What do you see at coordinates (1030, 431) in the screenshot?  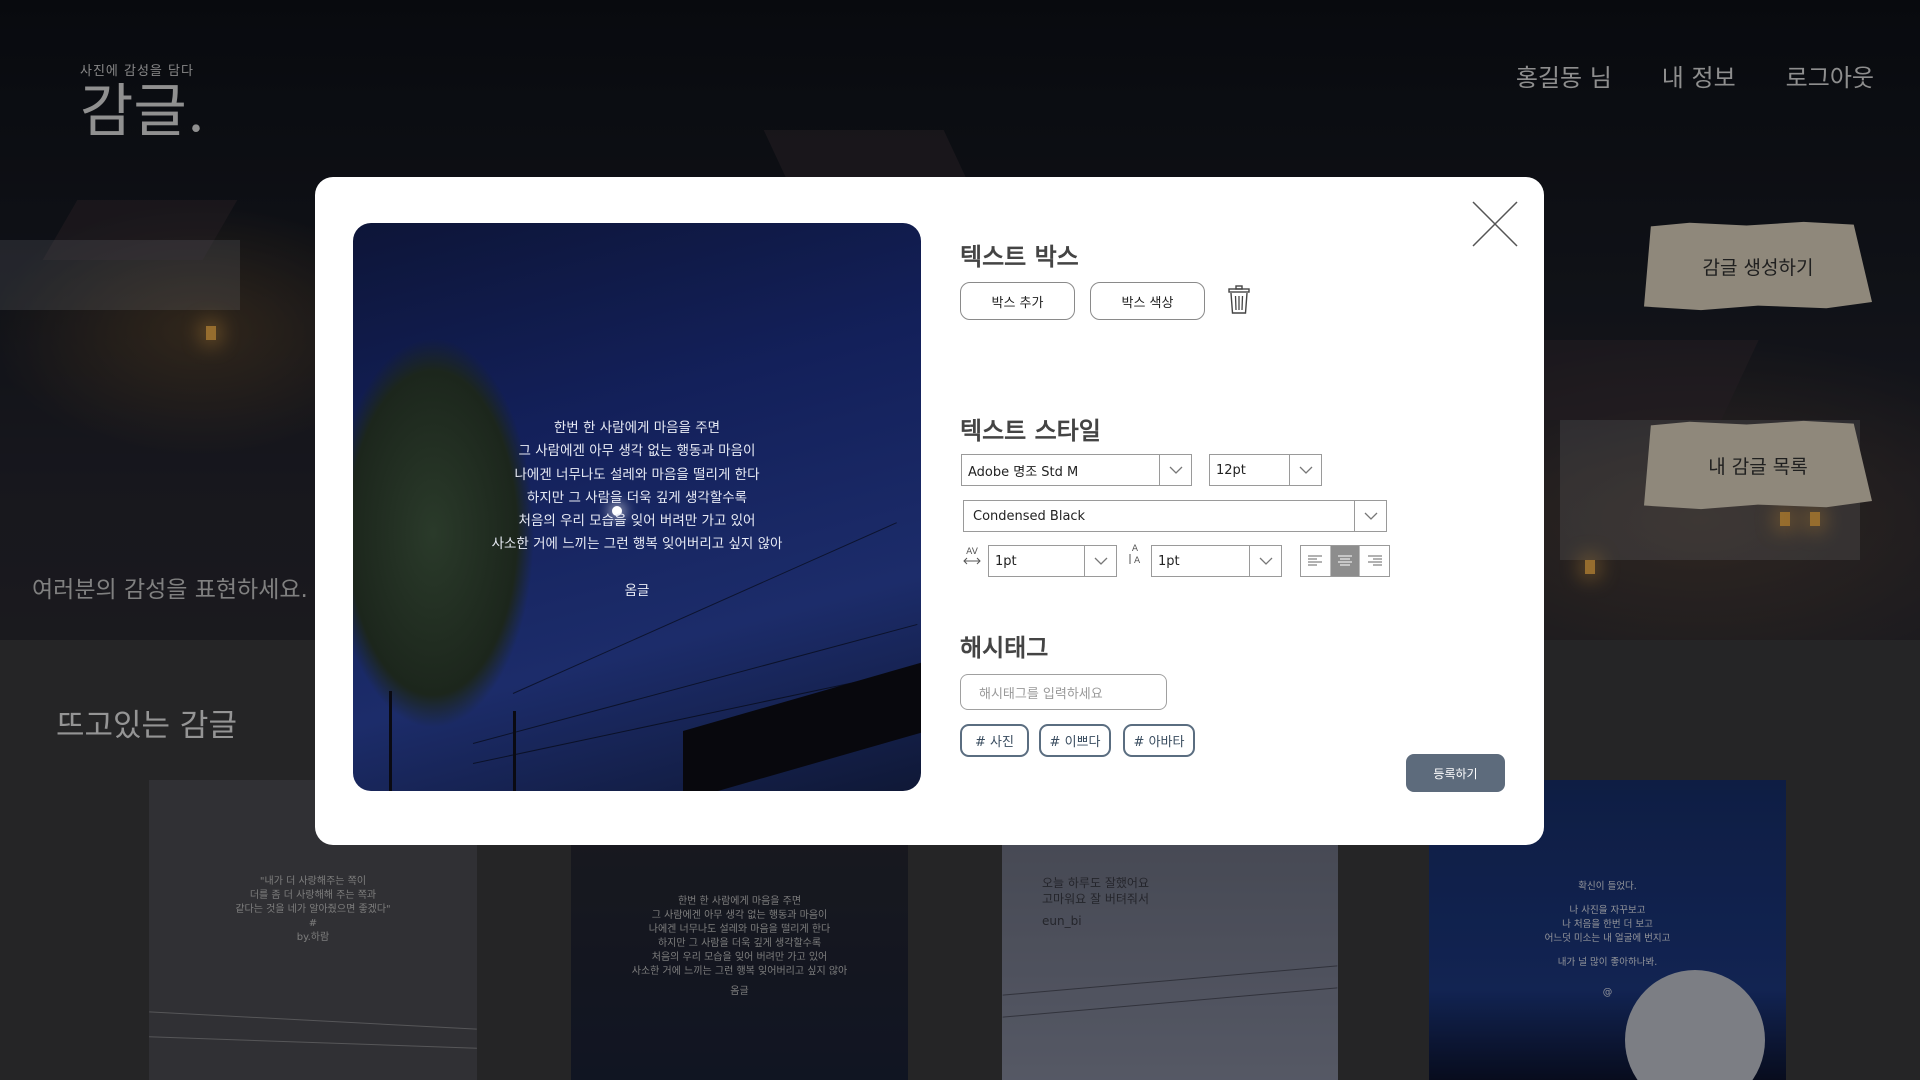 I see `text-style-section-title: 텍스트 스타일` at bounding box center [1030, 431].